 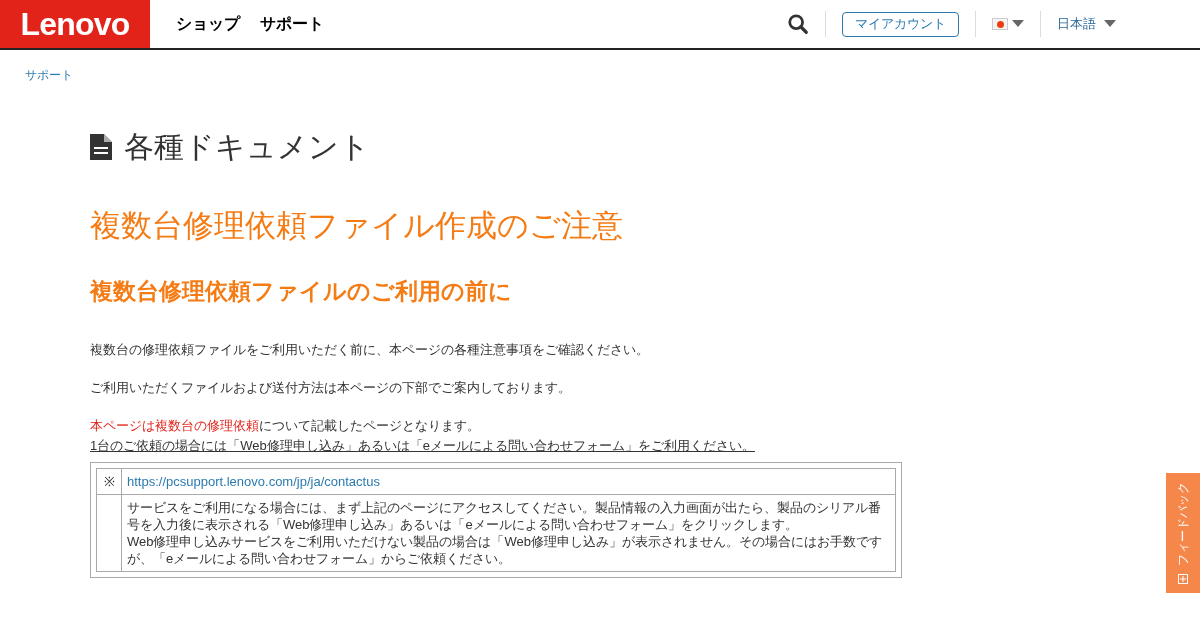 What do you see at coordinates (504, 516) in the screenshot?
I see `note-text: サービスをご利用になる場合には、まず上記のページにアクセスしてください。製品情報の入力画面が出たら、製品のシリアル番号を入力後に表示される「Web修理申し込み」あるいは「eメールによる問い合わせフォーム」をクリックします。` at bounding box center [504, 516].